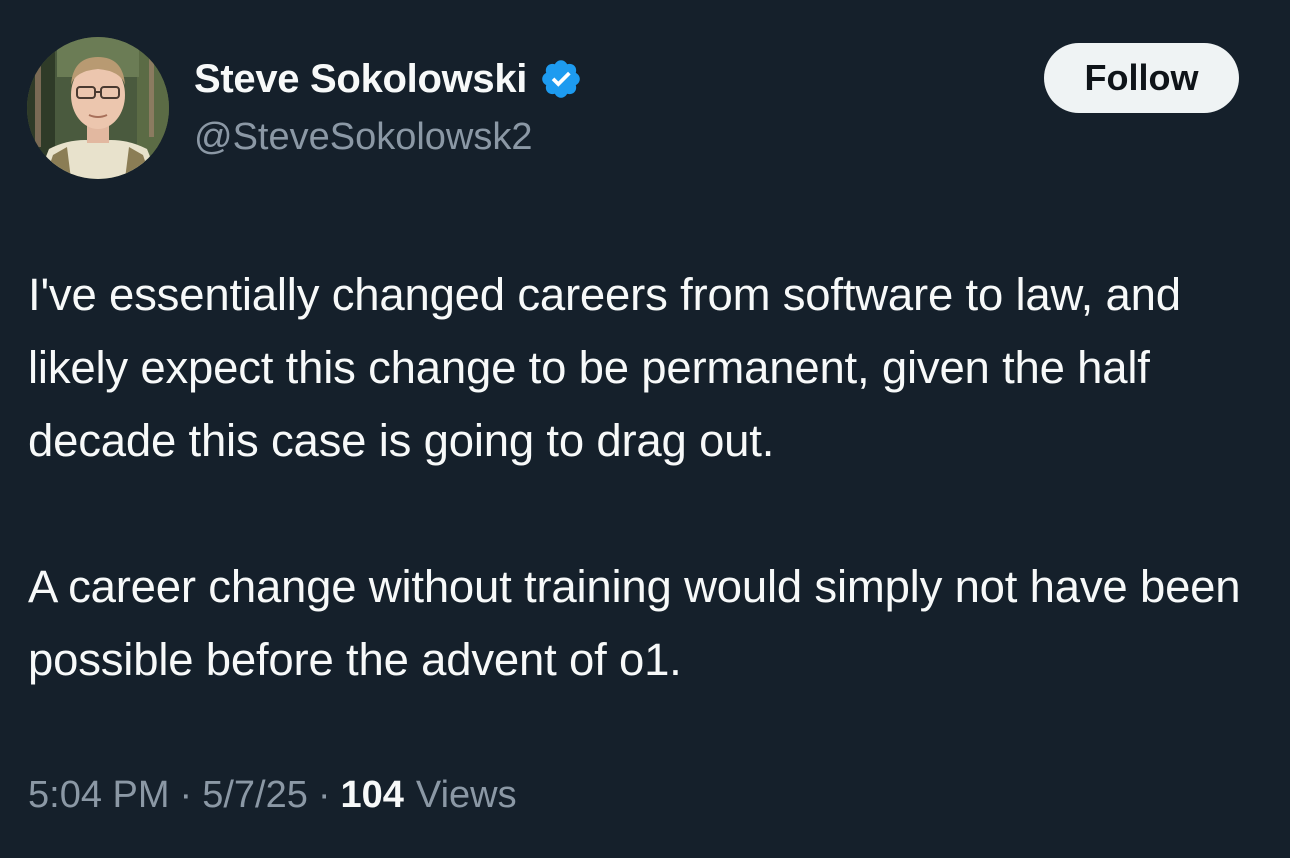  I want to click on tweet-time: 5:04 PM, so click(99, 795).